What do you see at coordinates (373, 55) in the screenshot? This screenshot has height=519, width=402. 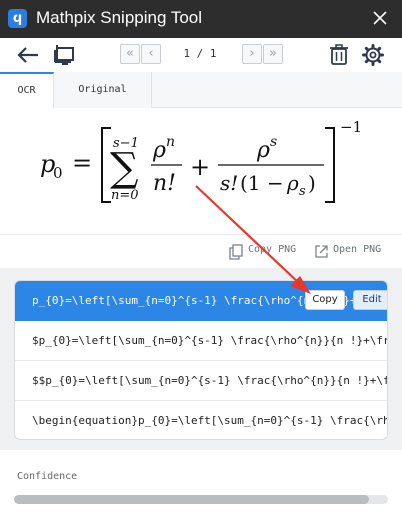 I see `gear-icon` at bounding box center [373, 55].